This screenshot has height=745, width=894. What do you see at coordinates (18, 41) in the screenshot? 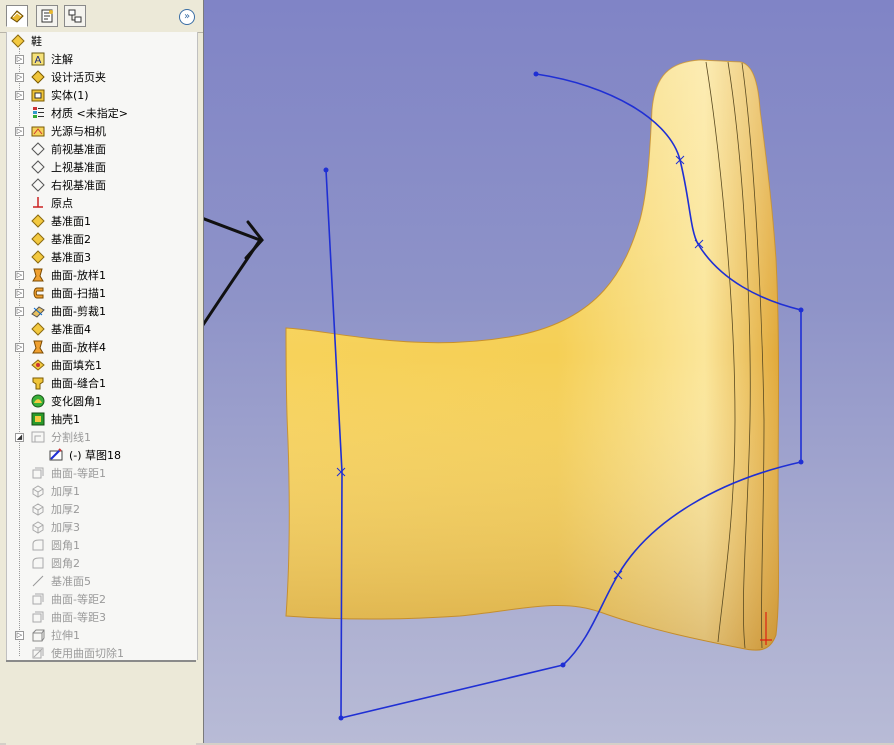
I see `part-icon` at bounding box center [18, 41].